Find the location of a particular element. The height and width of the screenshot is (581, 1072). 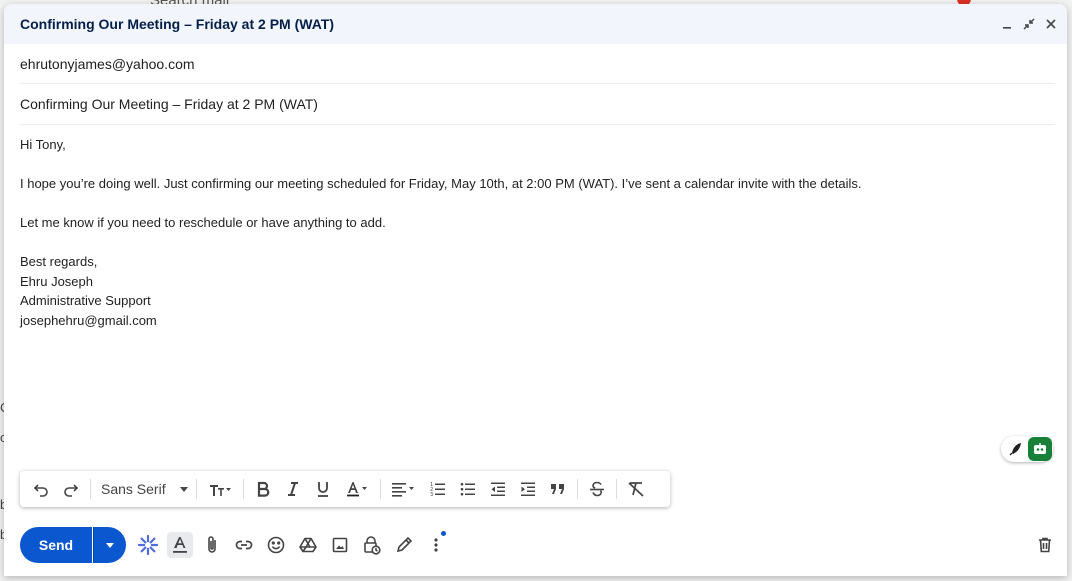

confidential-icon is located at coordinates (372, 545).